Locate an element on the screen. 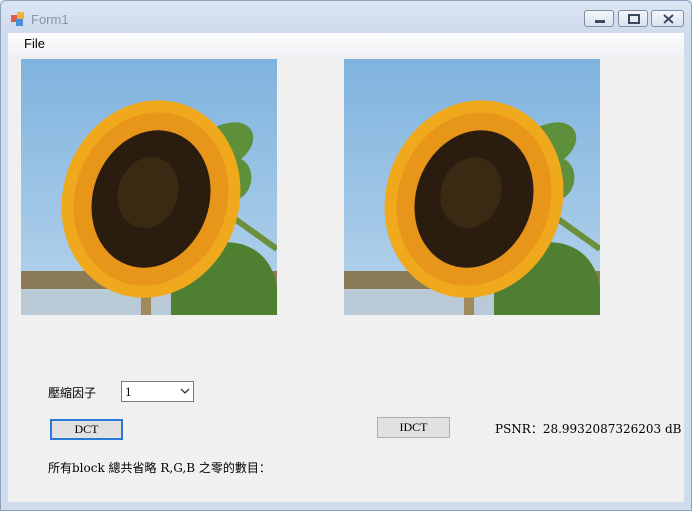 The image size is (692, 511). close-button is located at coordinates (667, 18).